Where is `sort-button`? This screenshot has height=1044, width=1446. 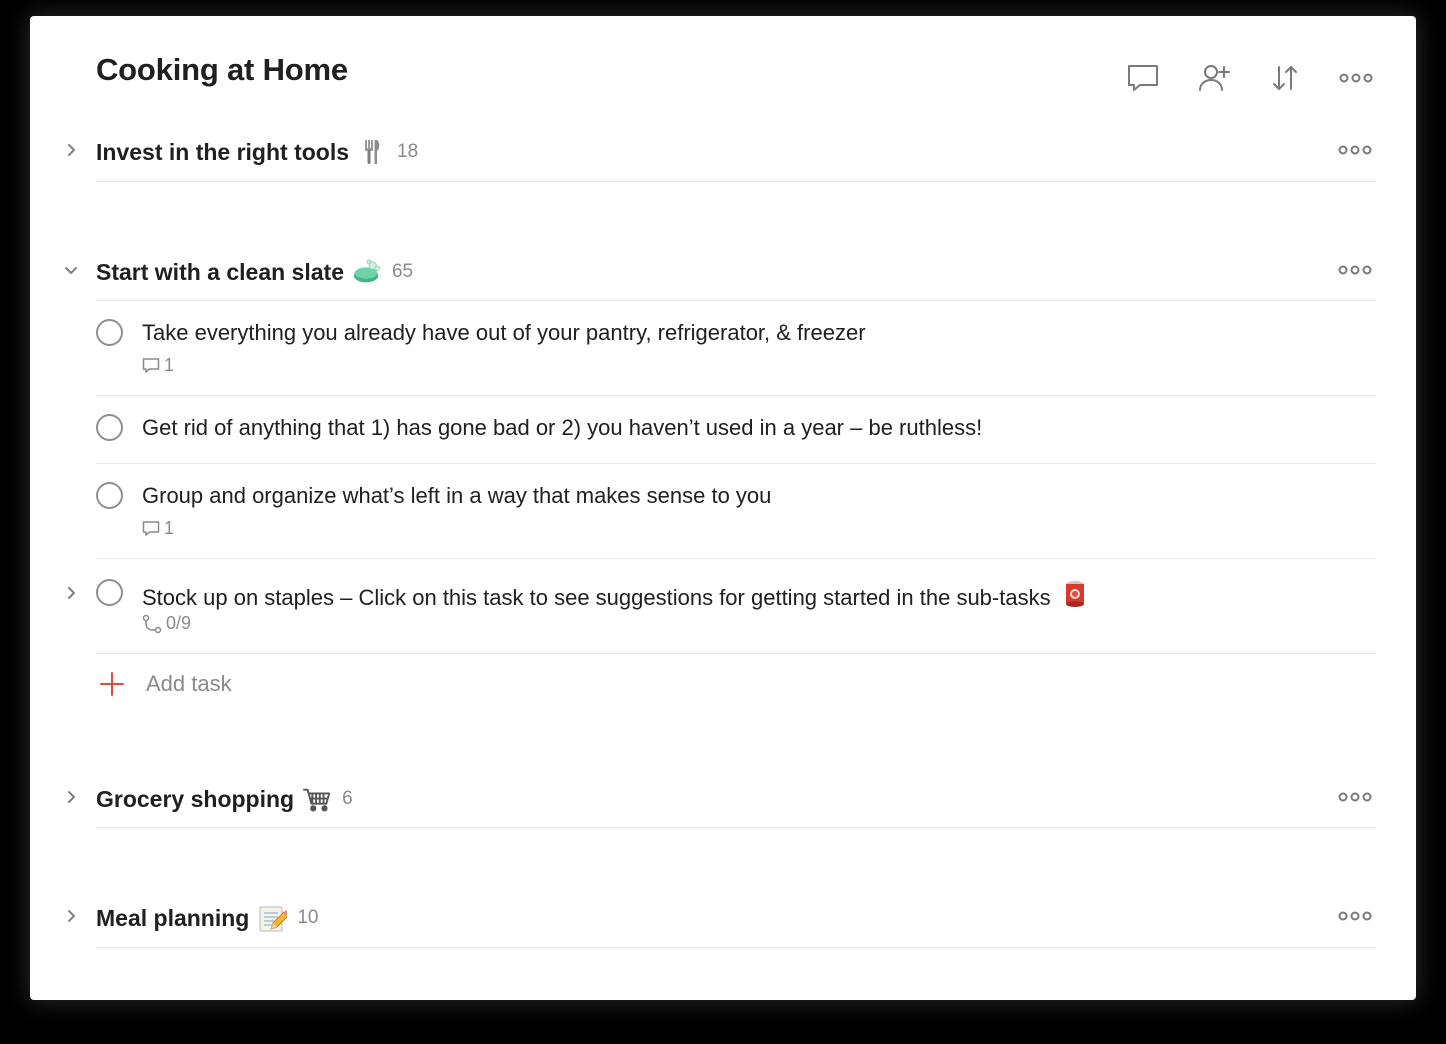 sort-button is located at coordinates (1285, 78).